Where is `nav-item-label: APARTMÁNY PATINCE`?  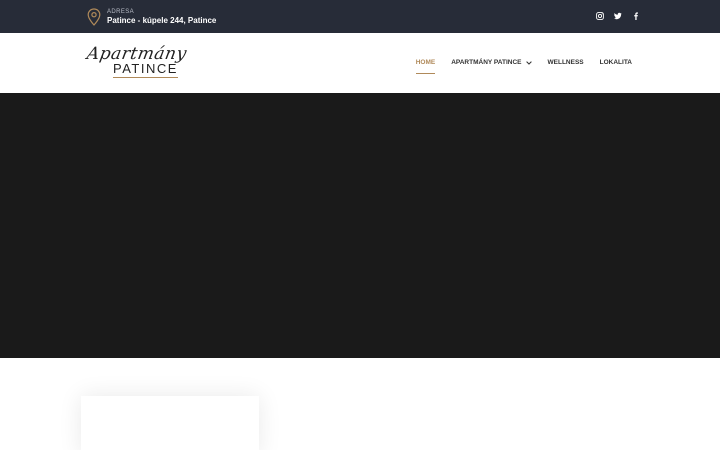 nav-item-label: APARTMÁNY PATINCE is located at coordinates (486, 62).